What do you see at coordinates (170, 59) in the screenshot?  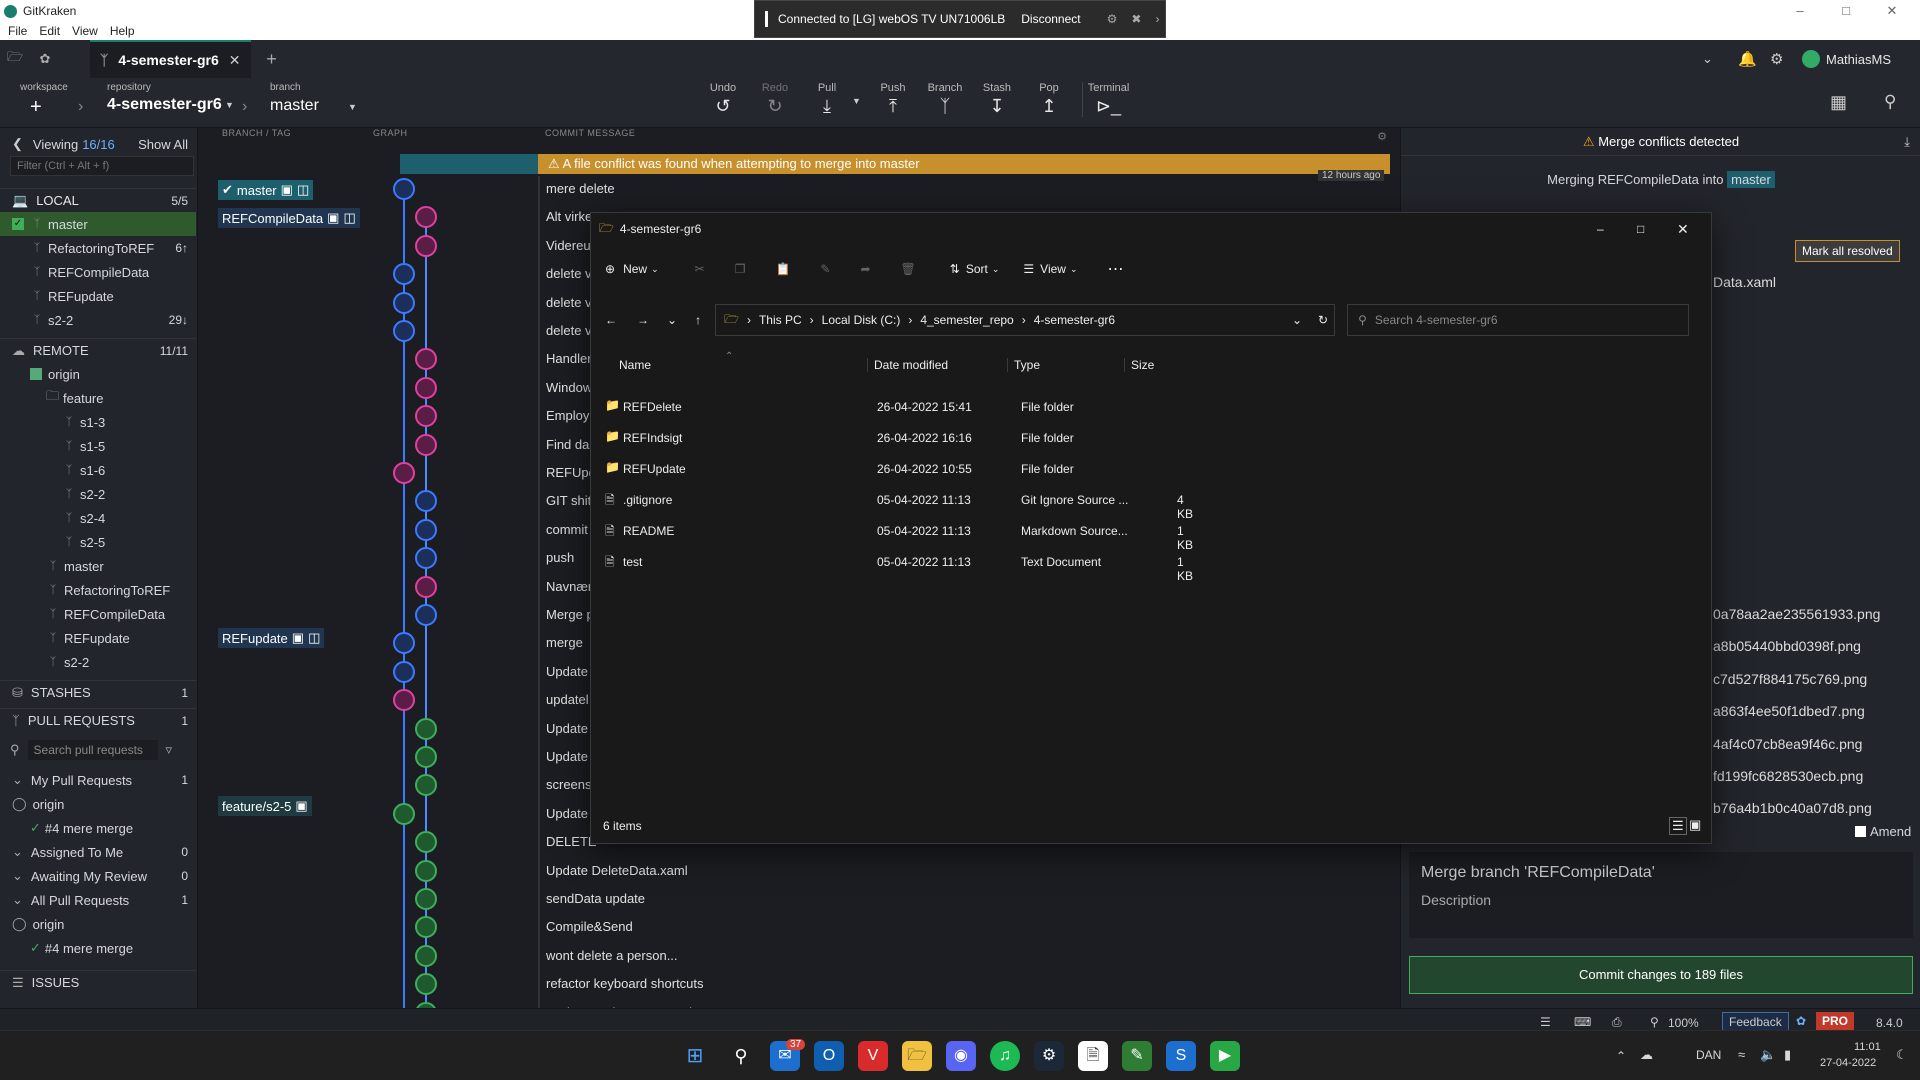 I see `tab-repo: ᛉ 4-semester-gr6 ✕` at bounding box center [170, 59].